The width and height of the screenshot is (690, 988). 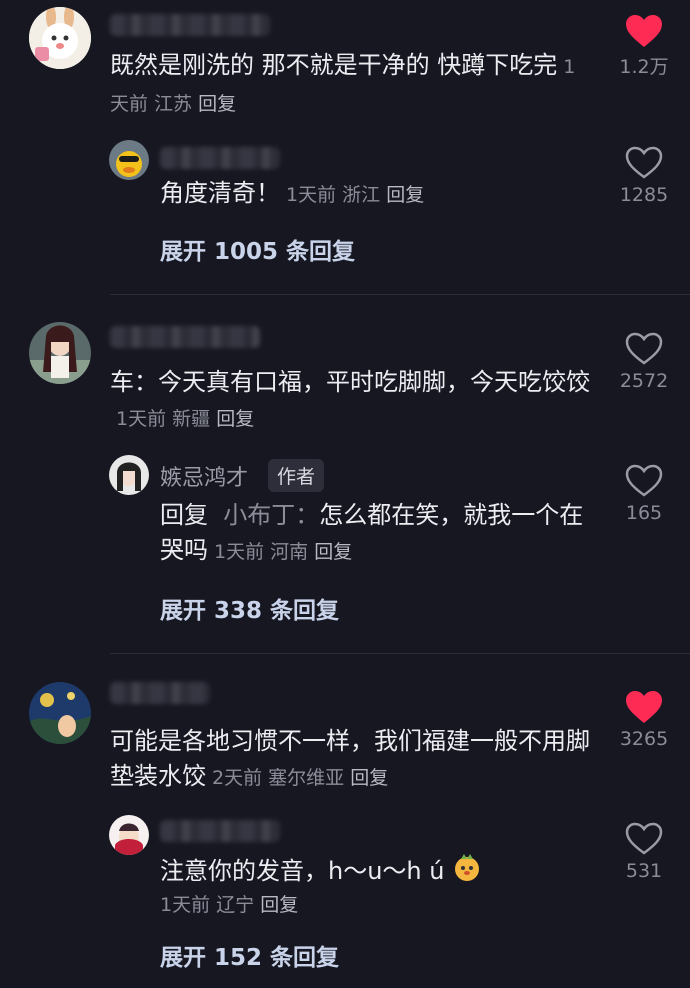 I want to click on like-button: 531, so click(x=644, y=852).